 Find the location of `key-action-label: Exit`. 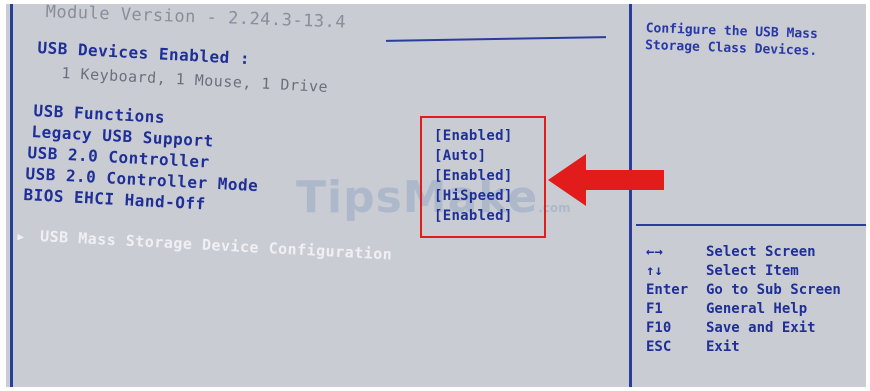

key-action-label: Exit is located at coordinates (723, 347).